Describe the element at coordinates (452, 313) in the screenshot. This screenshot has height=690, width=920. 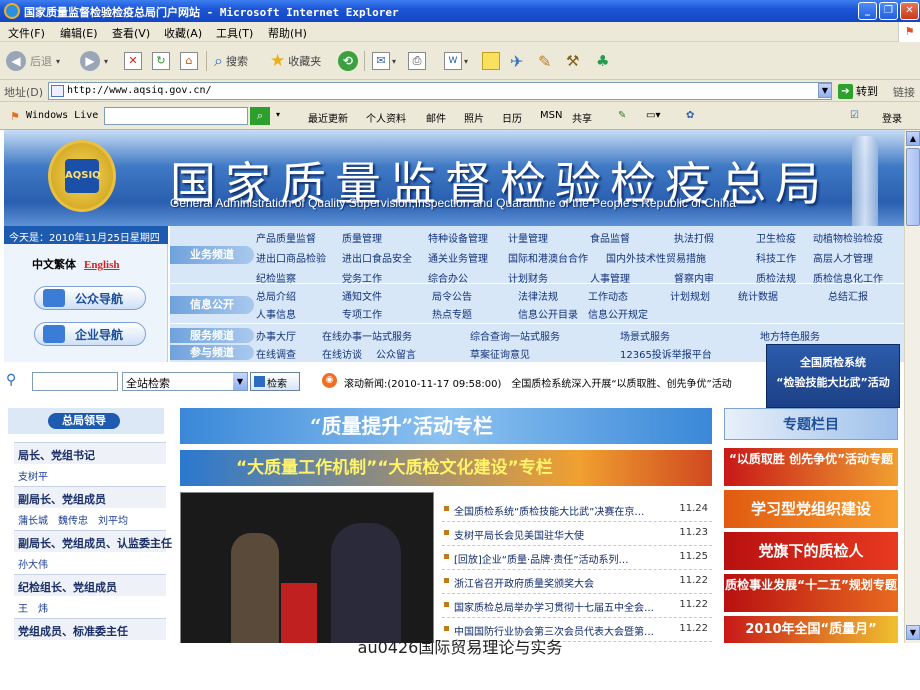
I see `channel-link: 热点专题` at that location.